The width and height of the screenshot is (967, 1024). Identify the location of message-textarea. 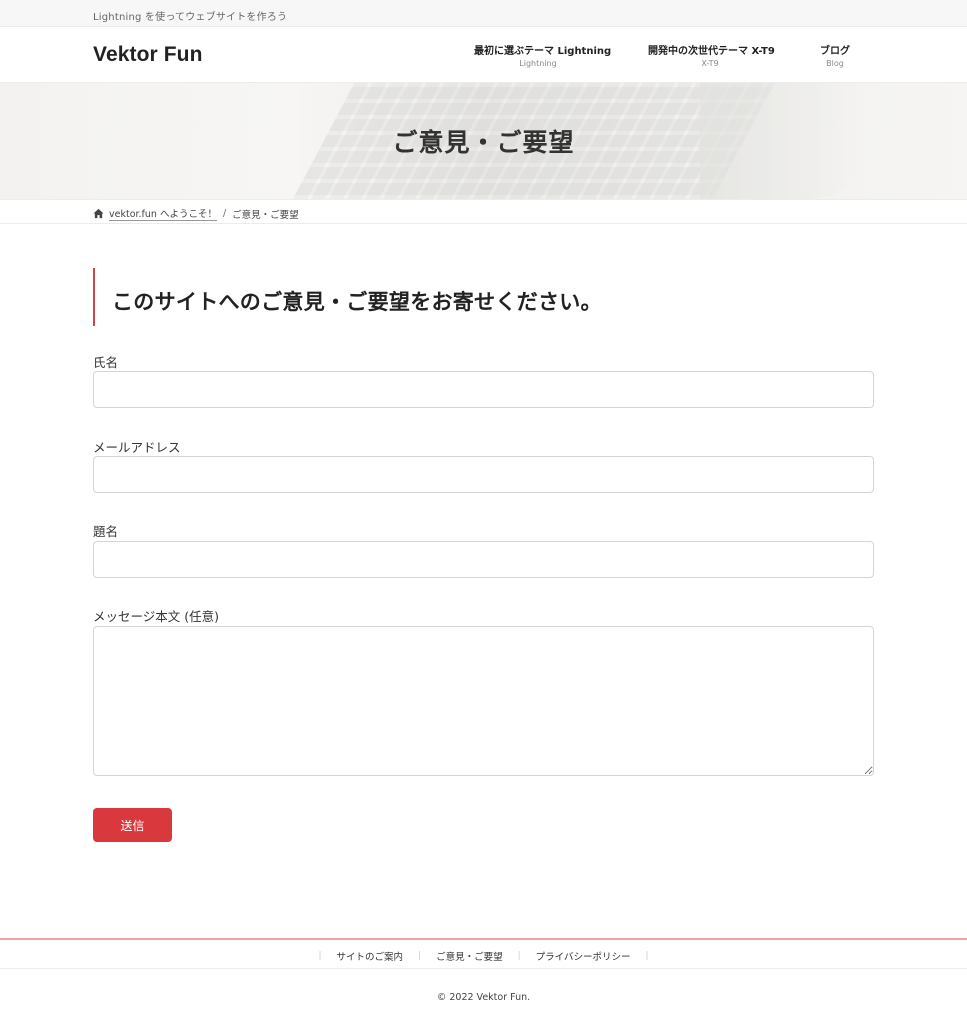
(483, 701).